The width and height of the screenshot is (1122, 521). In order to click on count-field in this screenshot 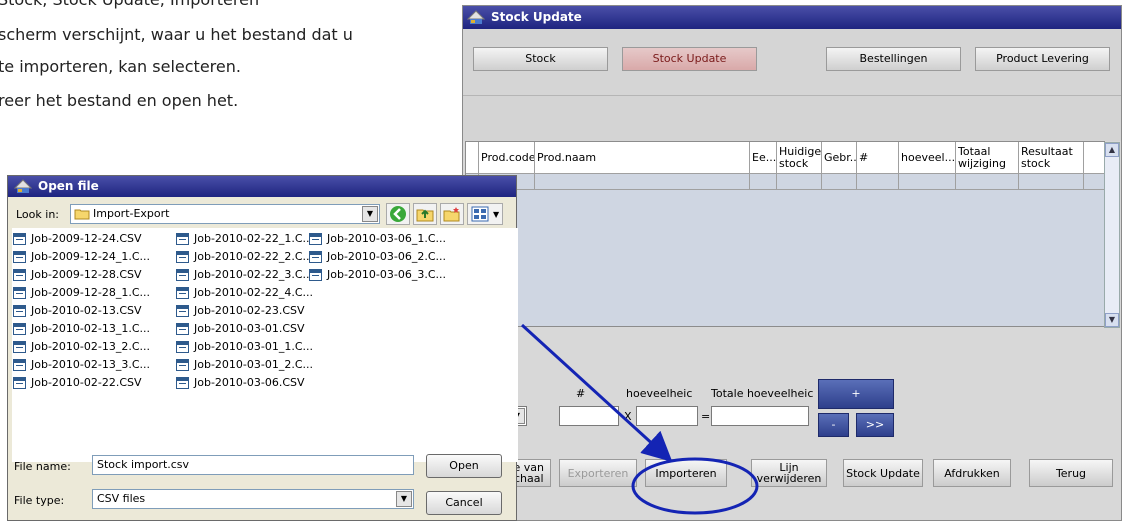, I will do `click(589, 416)`.